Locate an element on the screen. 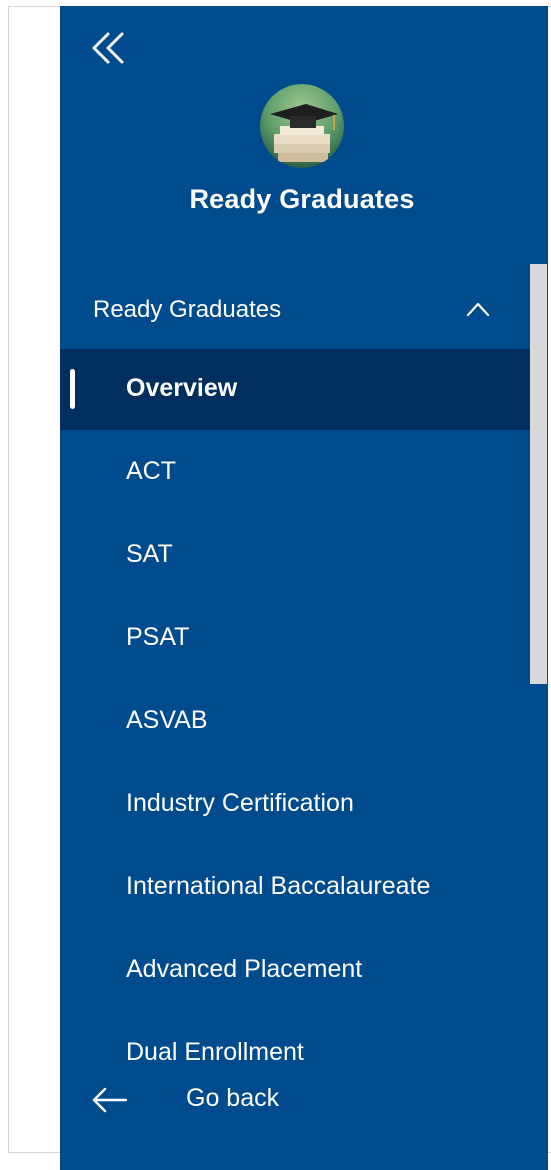 This screenshot has width=551, height=1170. nav-item-label: ACT is located at coordinates (151, 471).